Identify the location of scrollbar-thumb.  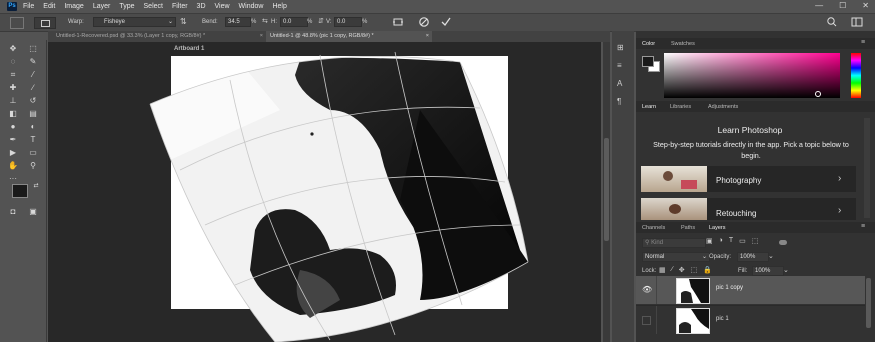
(606, 189).